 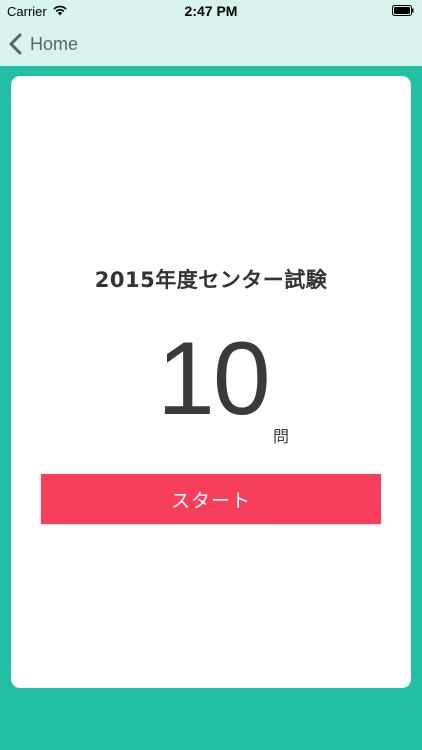 What do you see at coordinates (15, 44) in the screenshot?
I see `chevron-left-icon` at bounding box center [15, 44].